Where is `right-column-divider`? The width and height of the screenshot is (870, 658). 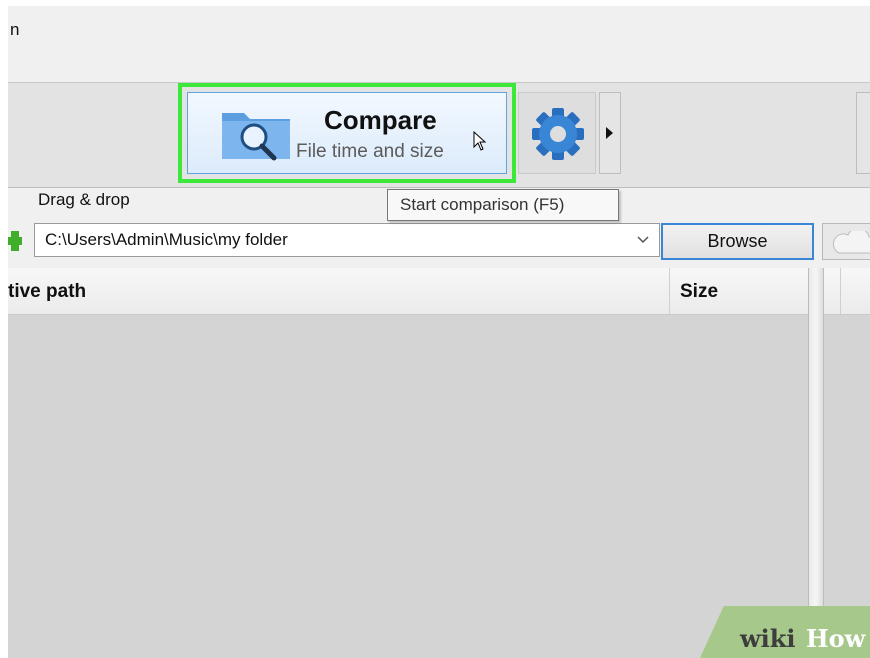
right-column-divider is located at coordinates (840, 291).